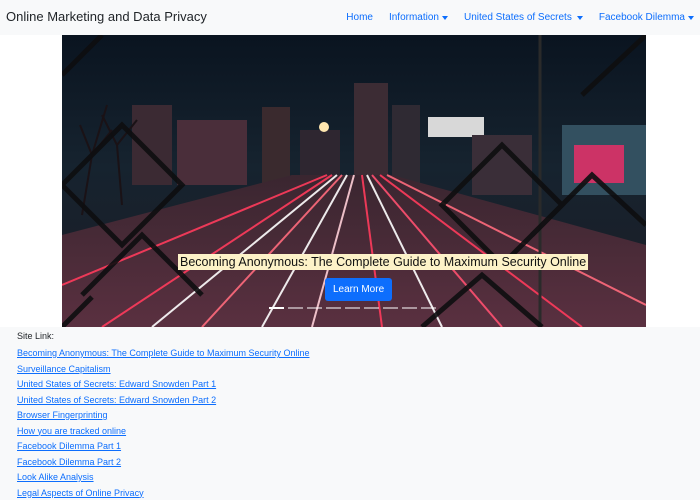 This screenshot has height=501, width=700. What do you see at coordinates (55, 477) in the screenshot?
I see `site-link: Look Alike Analysis` at bounding box center [55, 477].